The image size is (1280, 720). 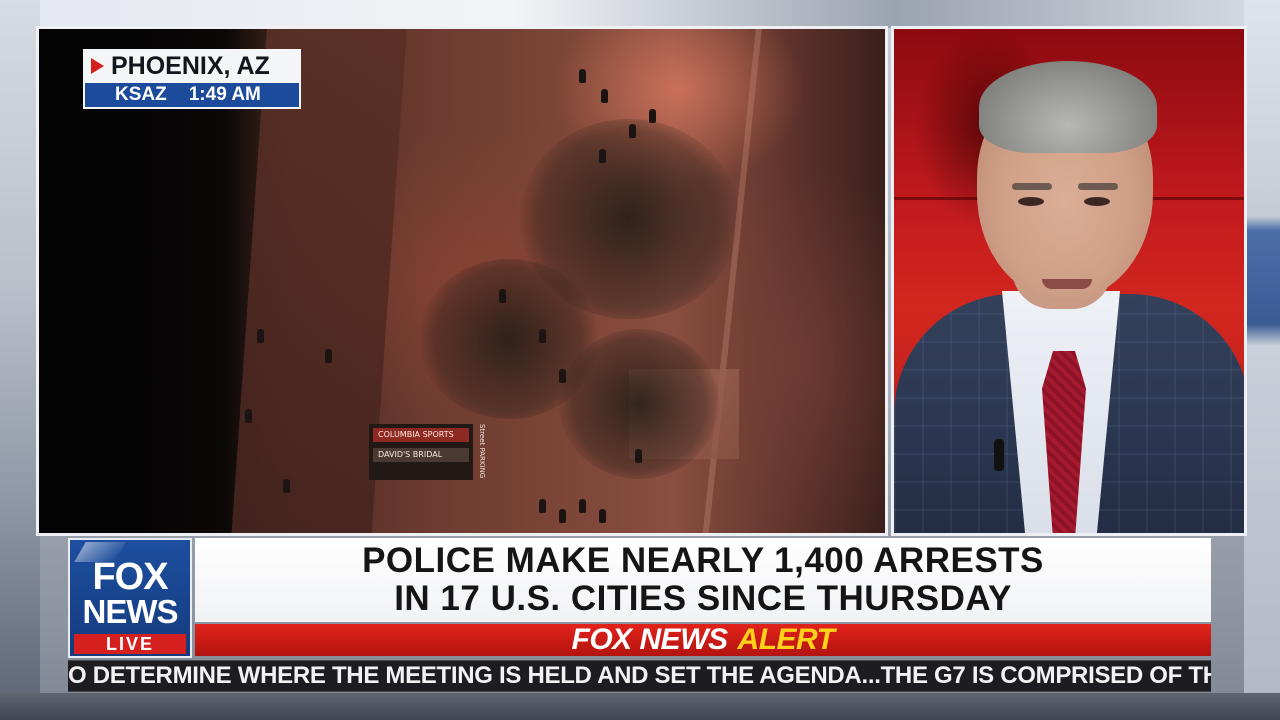 I want to click on store-sign-davids-bridal: DAVID'S BRIDAL, so click(x=421, y=455).